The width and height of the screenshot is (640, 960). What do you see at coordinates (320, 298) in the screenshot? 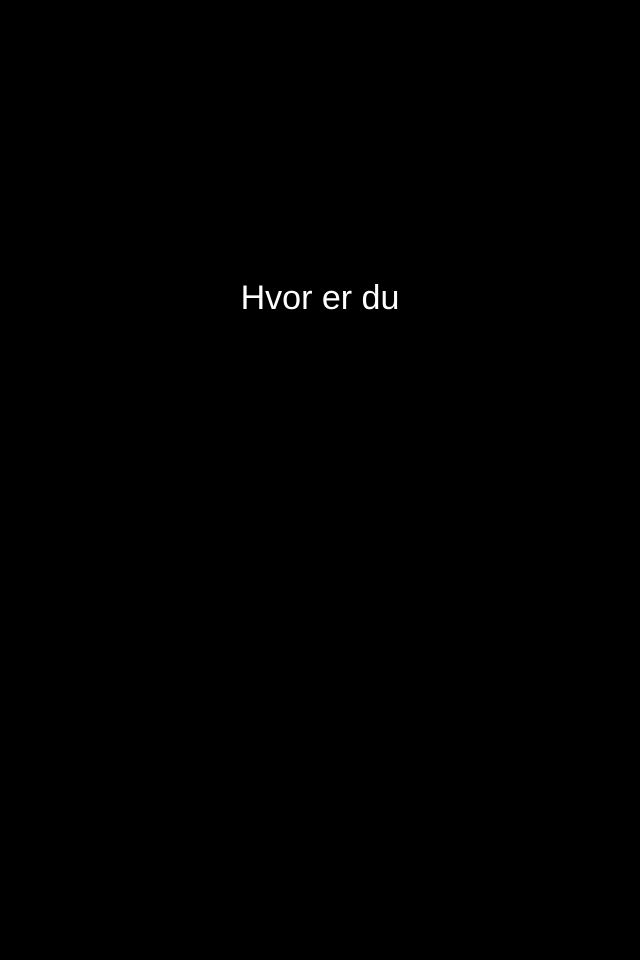
I see `message-text: Hvor er du` at bounding box center [320, 298].